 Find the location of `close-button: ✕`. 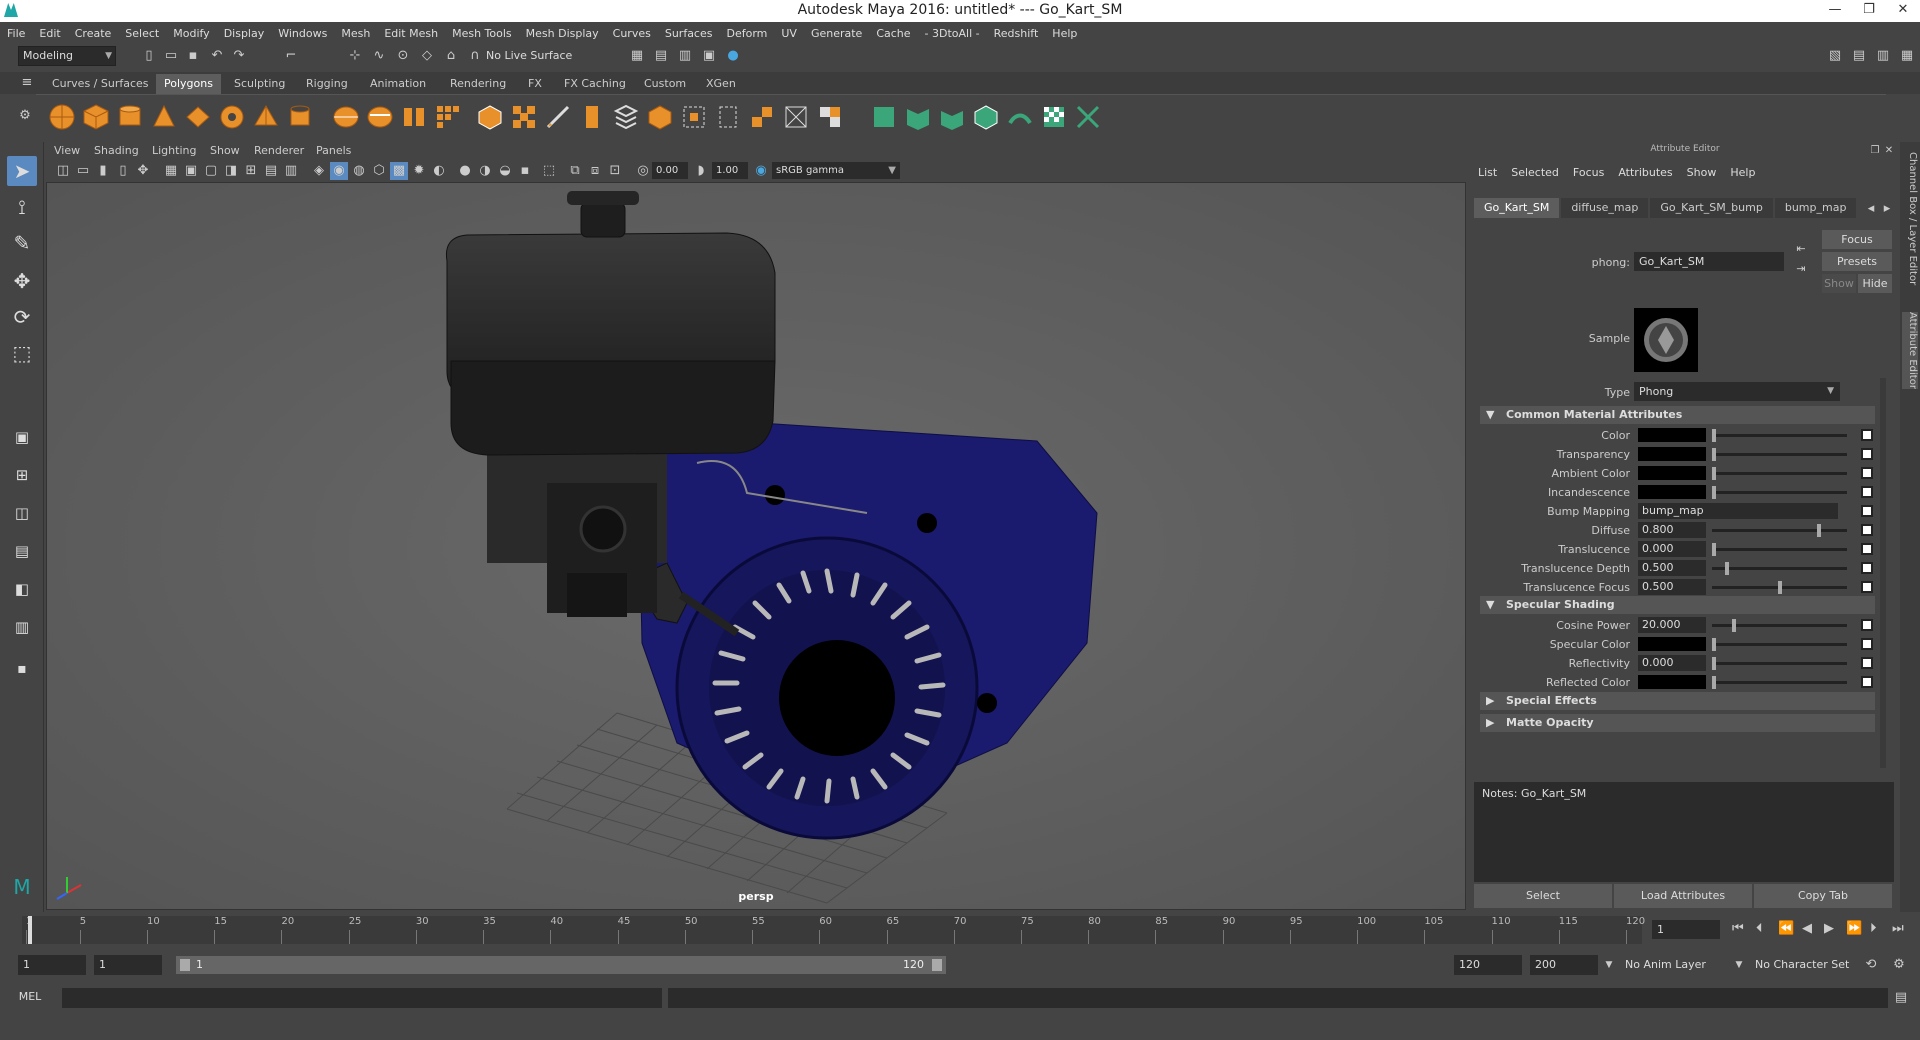

close-button: ✕ is located at coordinates (1903, 11).